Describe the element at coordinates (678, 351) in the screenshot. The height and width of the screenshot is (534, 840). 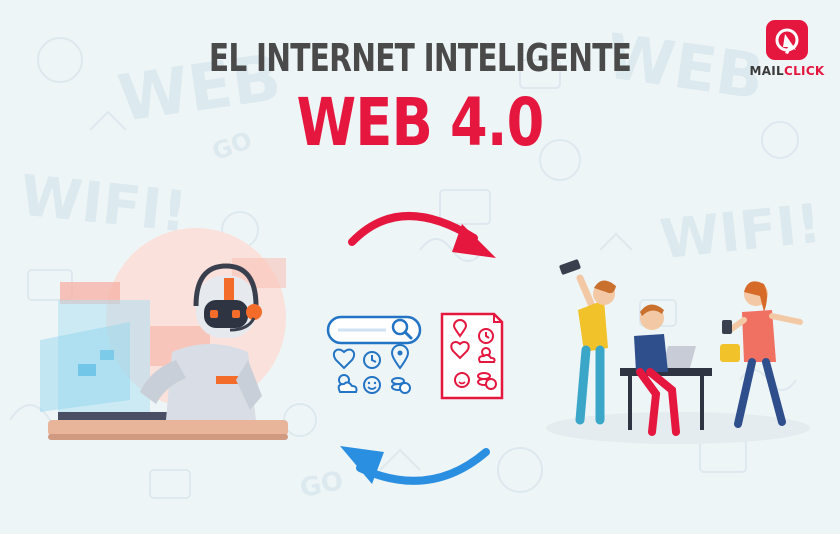
I see `people-scene` at that location.